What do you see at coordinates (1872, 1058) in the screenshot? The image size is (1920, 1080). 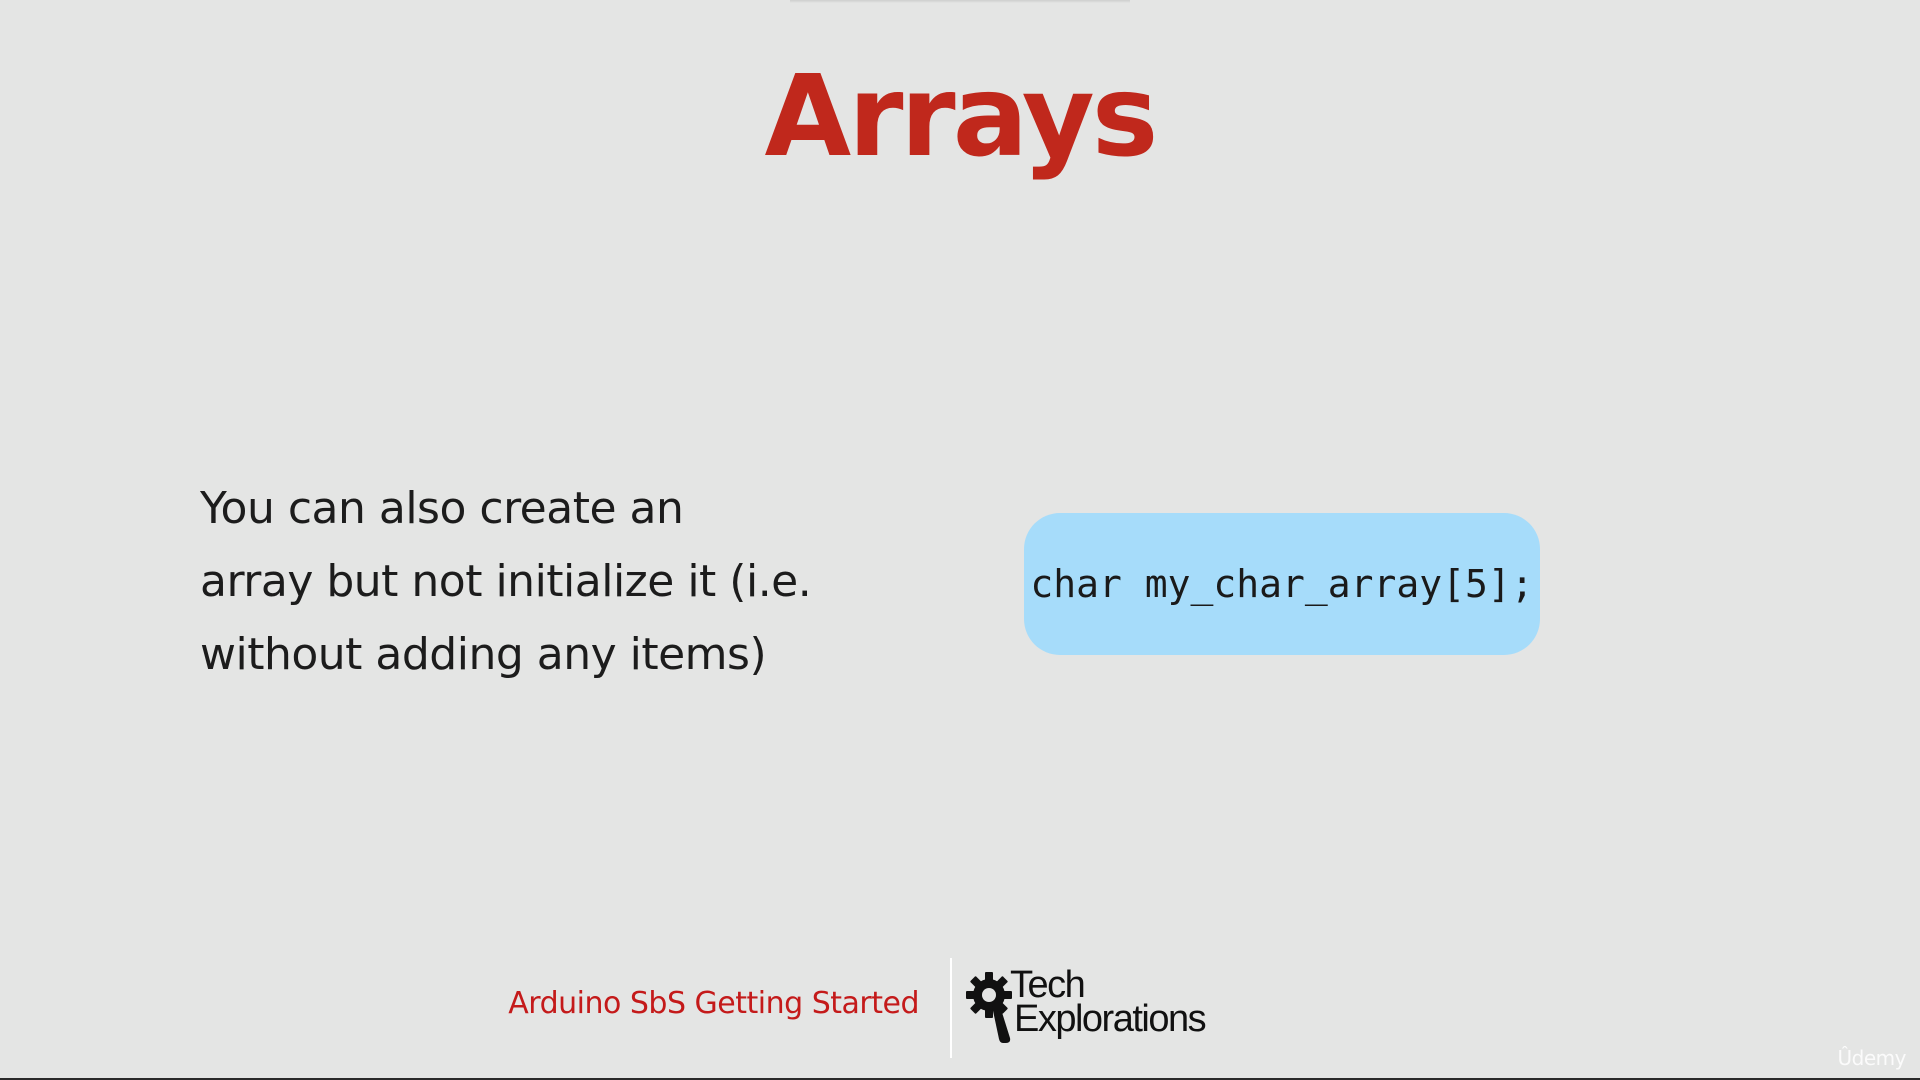 I see `udemy-watermark: Ûdemy` at bounding box center [1872, 1058].